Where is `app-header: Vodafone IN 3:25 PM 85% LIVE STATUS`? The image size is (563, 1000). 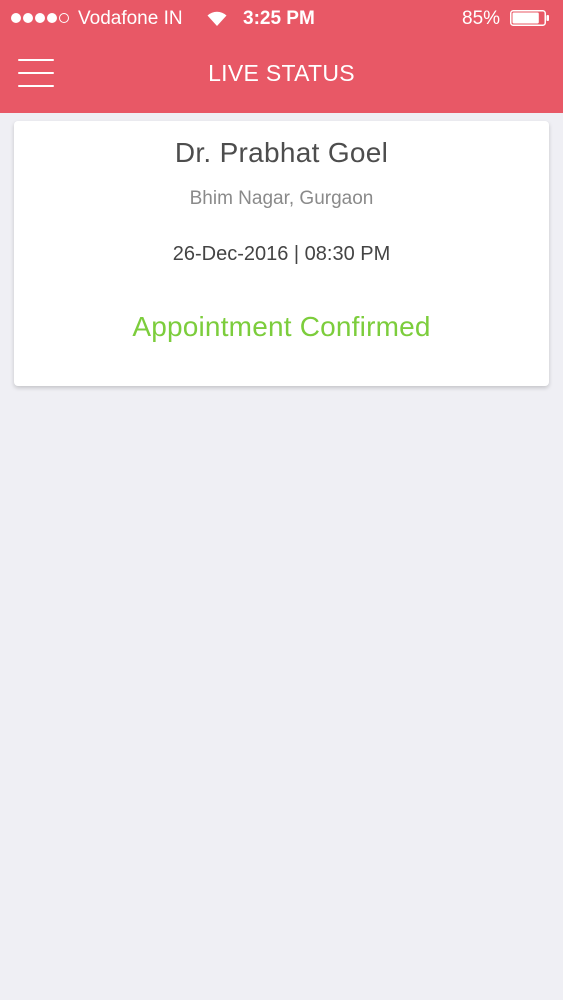
app-header: Vodafone IN 3:25 PM 85% LIVE STATUS is located at coordinates (281, 56).